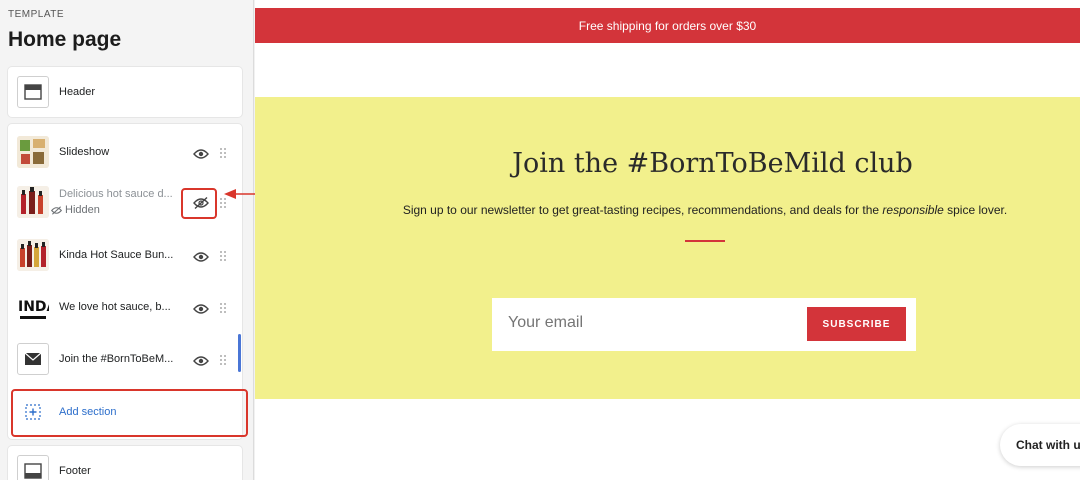  I want to click on kinda-logo-thumb: INDA, so click(33, 307).